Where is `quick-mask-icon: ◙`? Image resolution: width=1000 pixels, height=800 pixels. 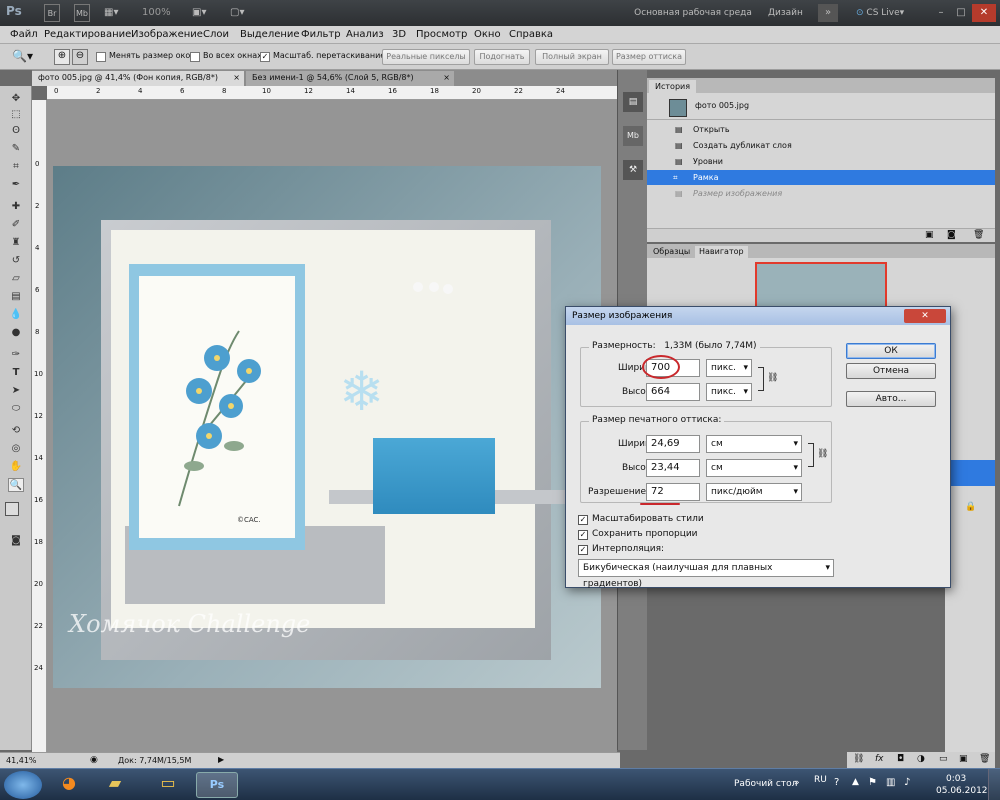 quick-mask-icon: ◙ is located at coordinates (16, 541).